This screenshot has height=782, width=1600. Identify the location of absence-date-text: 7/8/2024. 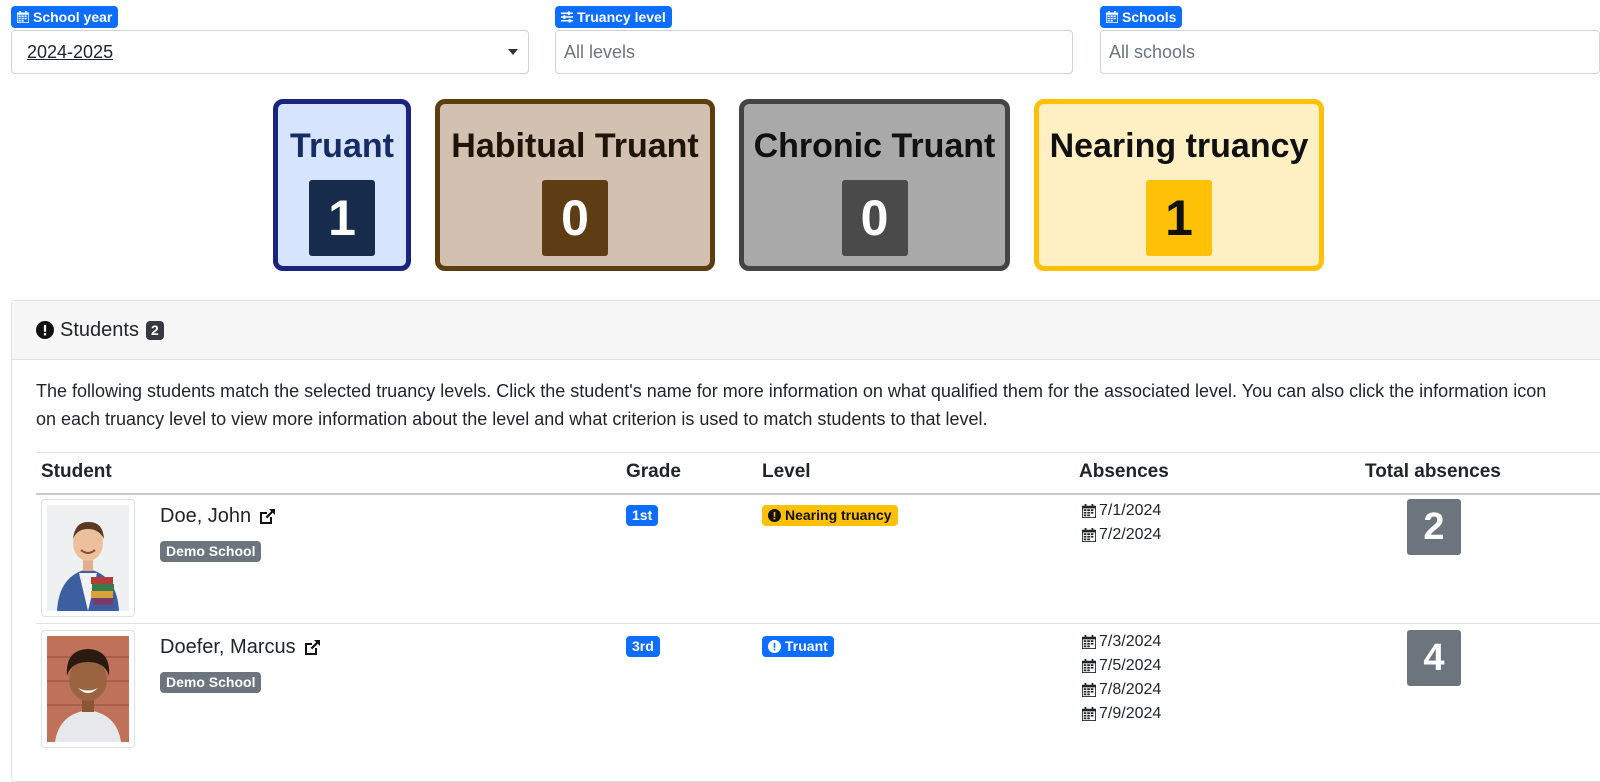
(1130, 689).